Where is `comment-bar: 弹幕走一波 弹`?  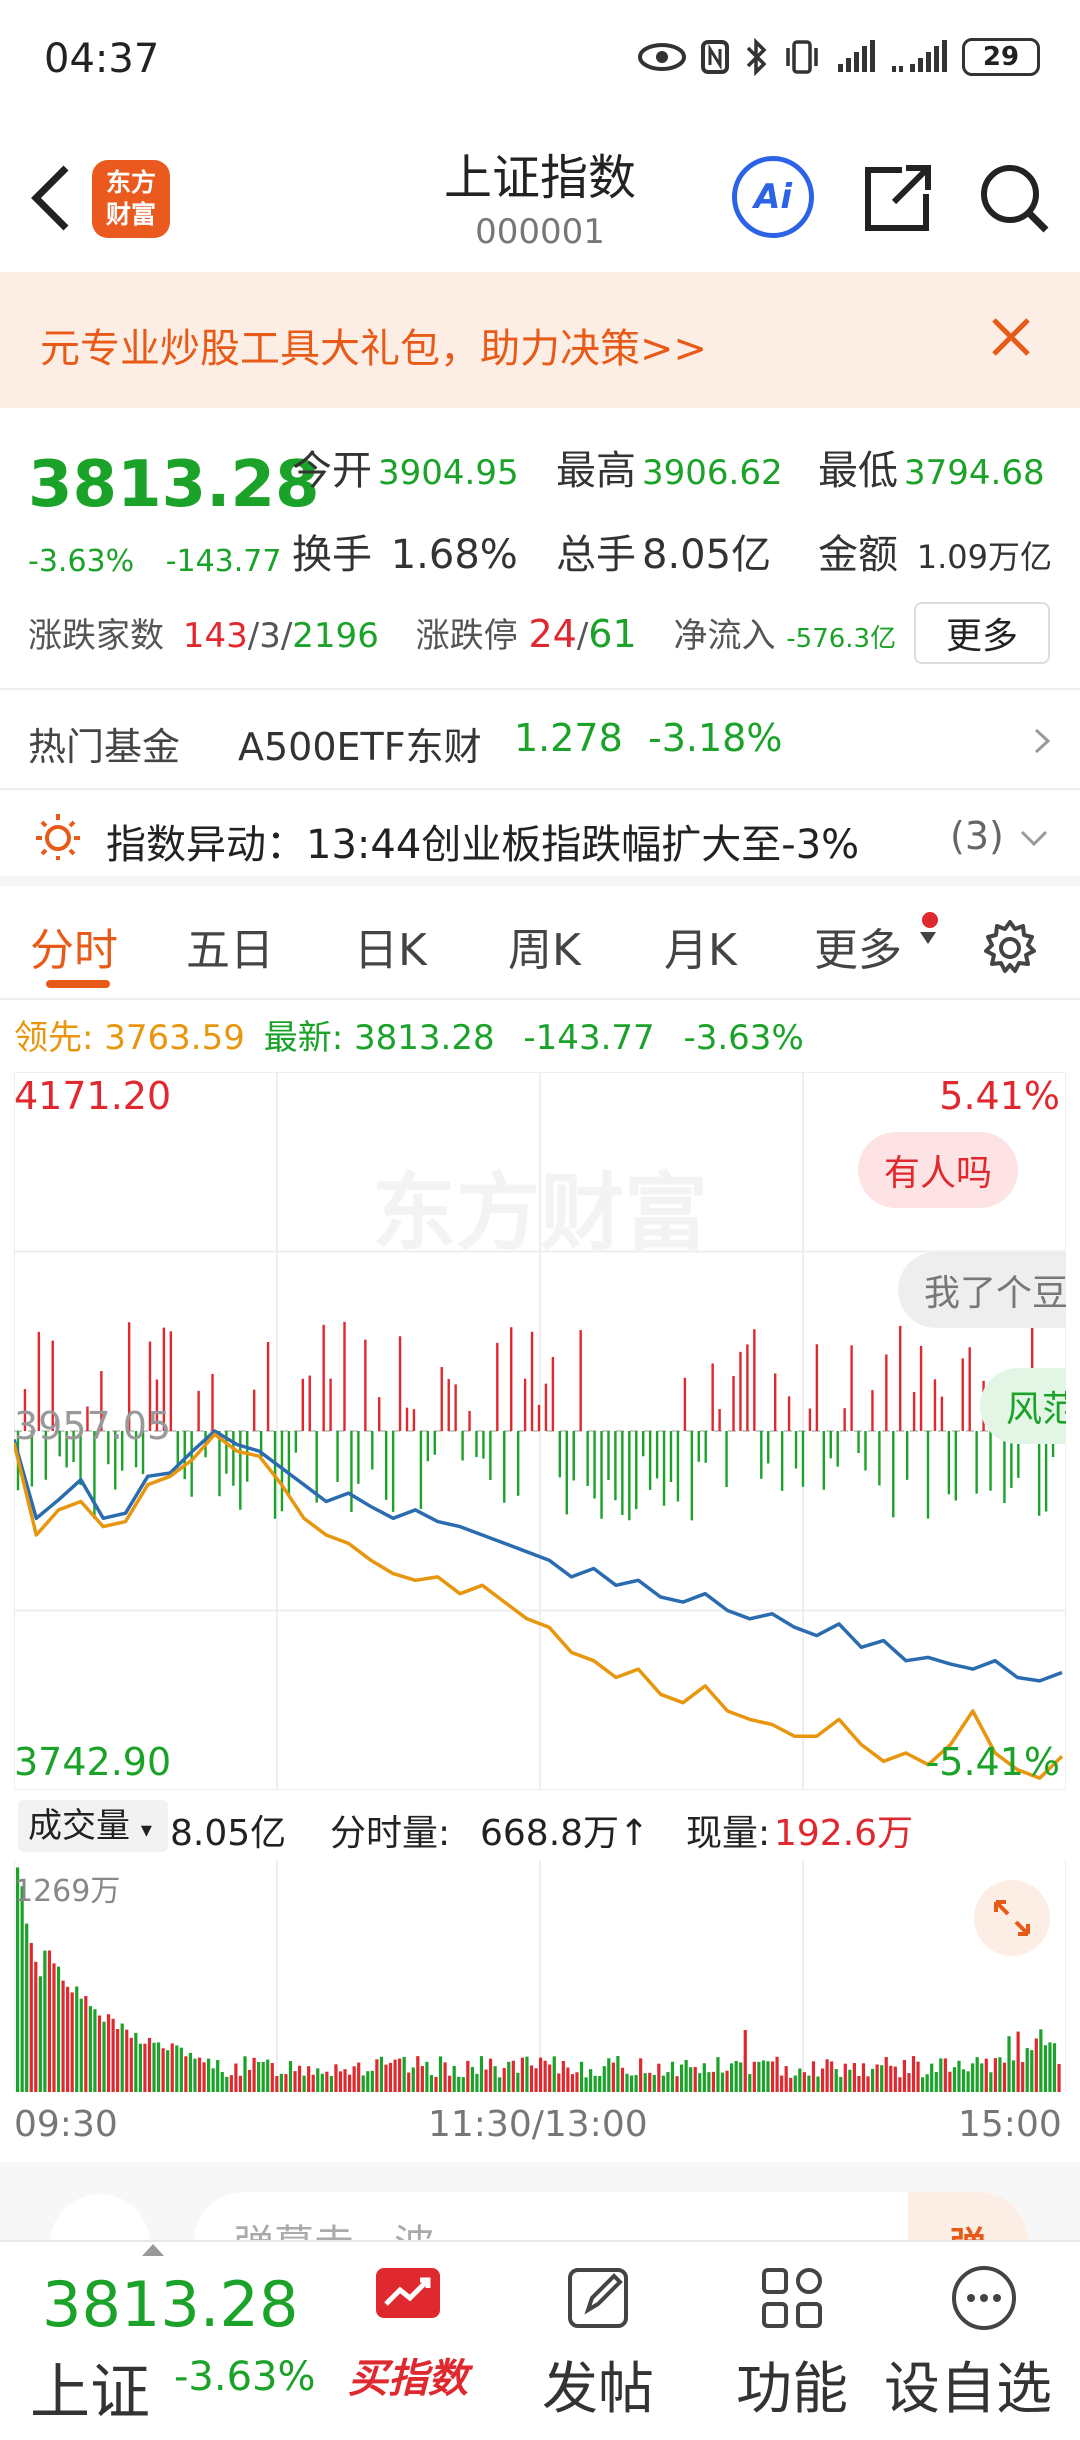 comment-bar: 弹幕走一波 弹 is located at coordinates (540, 2201).